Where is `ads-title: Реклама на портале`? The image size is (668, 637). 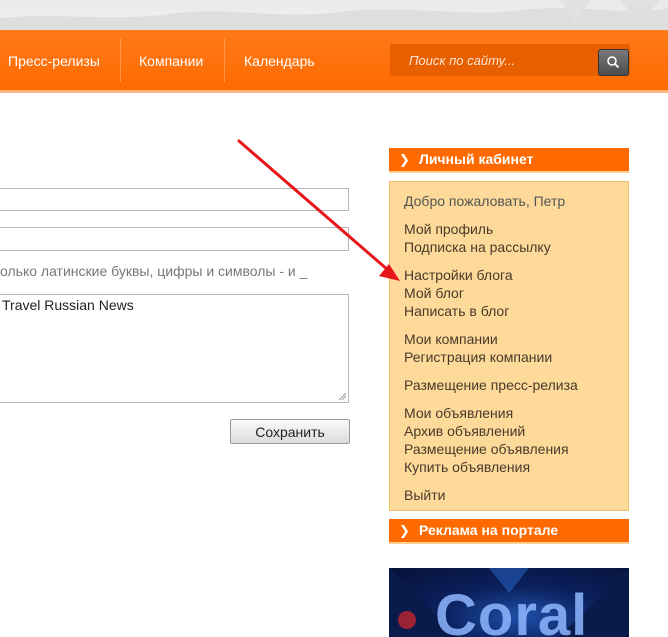 ads-title: Реклама на портале is located at coordinates (489, 530).